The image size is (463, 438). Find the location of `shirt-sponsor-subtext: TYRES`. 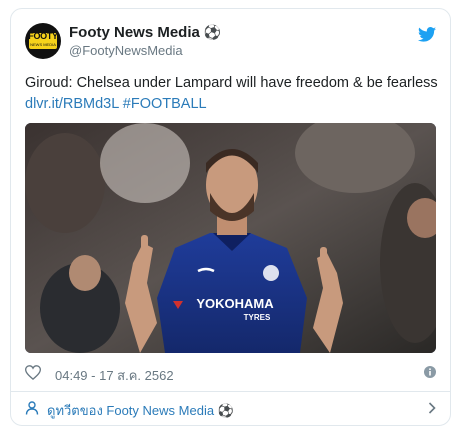

shirt-sponsor-subtext: TYRES is located at coordinates (257, 317).